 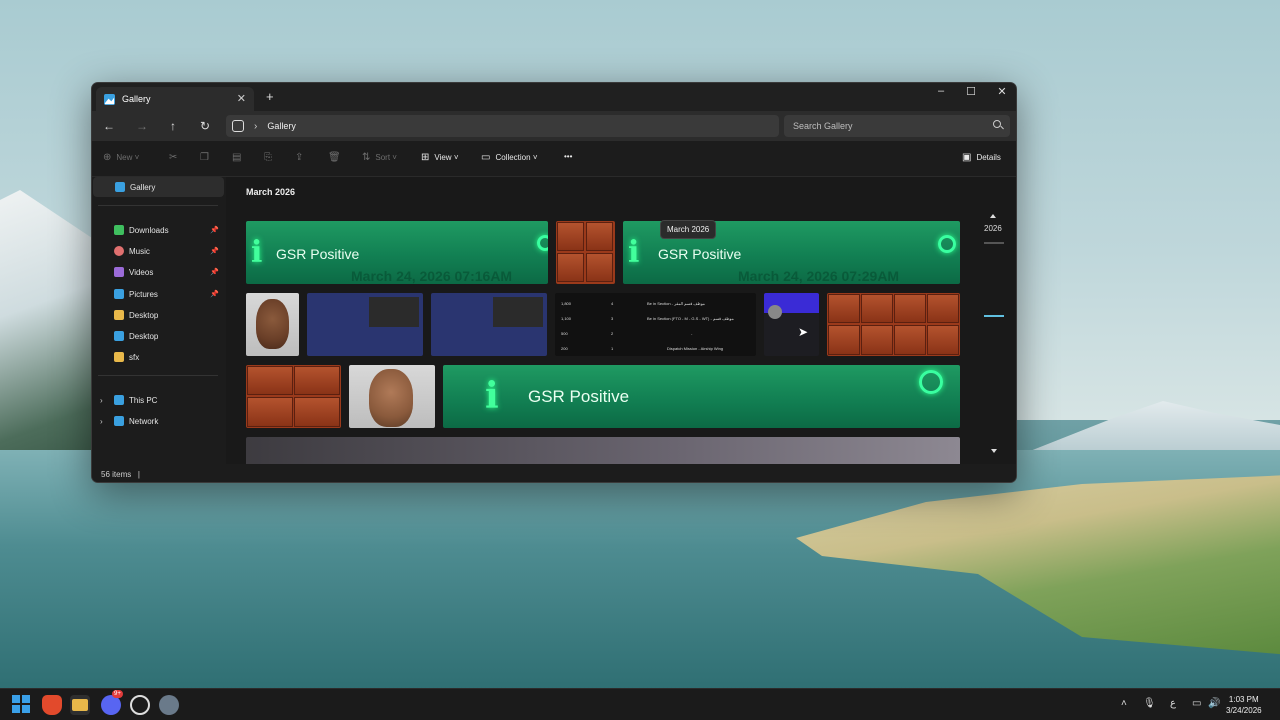 What do you see at coordinates (994, 316) in the screenshot?
I see `timeline-position-indicator` at bounding box center [994, 316].